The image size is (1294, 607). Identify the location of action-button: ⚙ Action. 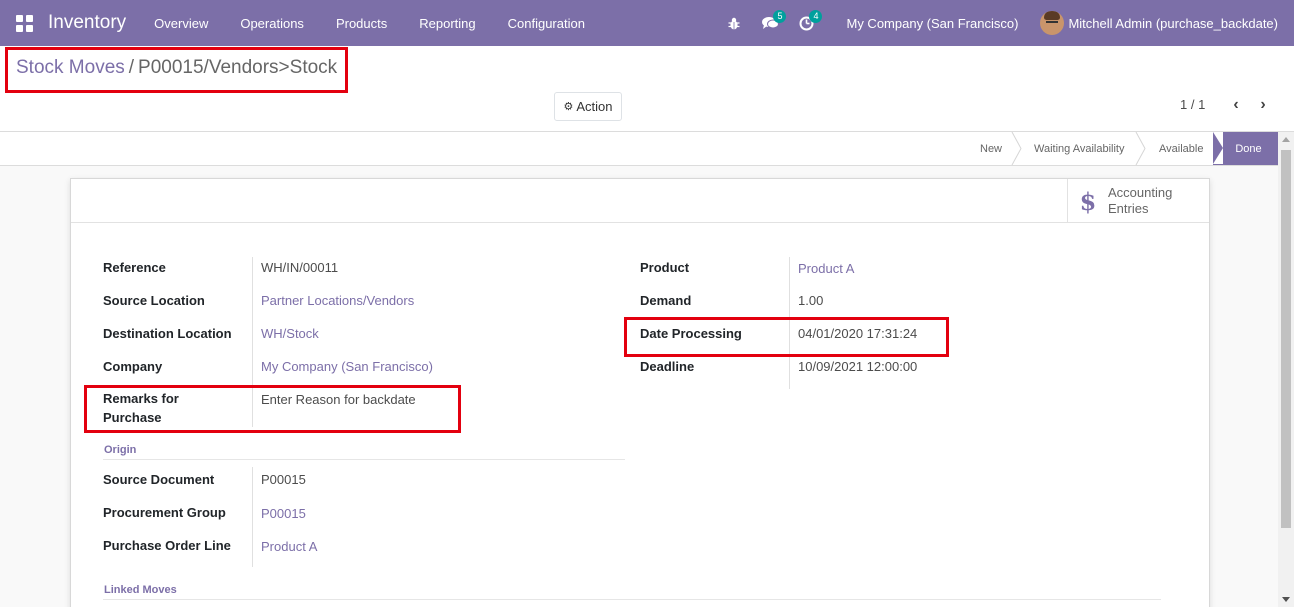
(588, 106).